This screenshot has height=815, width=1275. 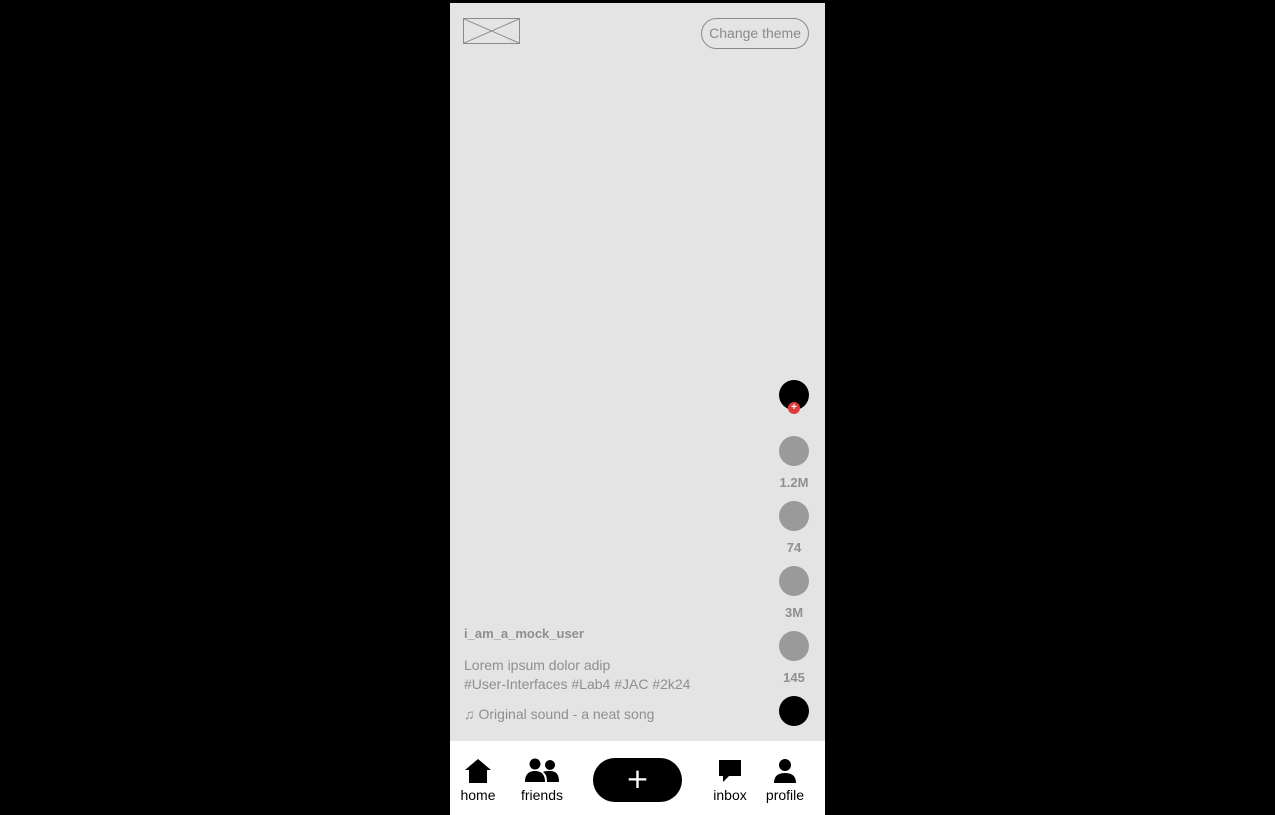 What do you see at coordinates (614, 684) in the screenshot?
I see `hashtags: #User-Interfaces #Lab4 #JAC #2k24` at bounding box center [614, 684].